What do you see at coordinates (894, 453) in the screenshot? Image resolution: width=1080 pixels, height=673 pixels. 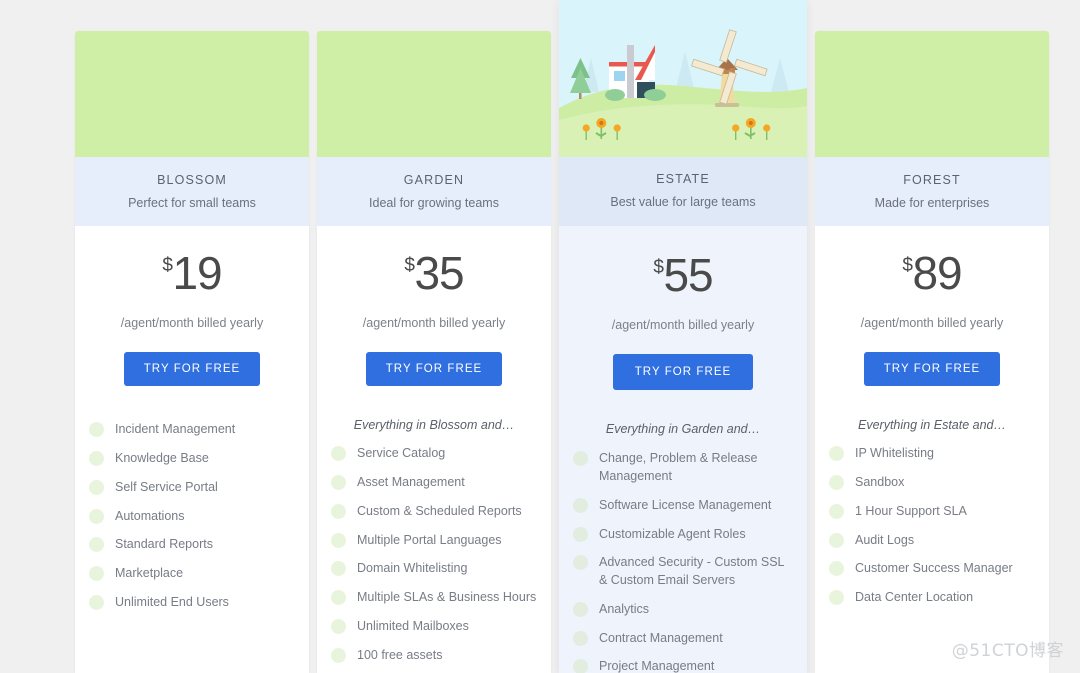 I see `feature-label: IP Whitelisting` at bounding box center [894, 453].